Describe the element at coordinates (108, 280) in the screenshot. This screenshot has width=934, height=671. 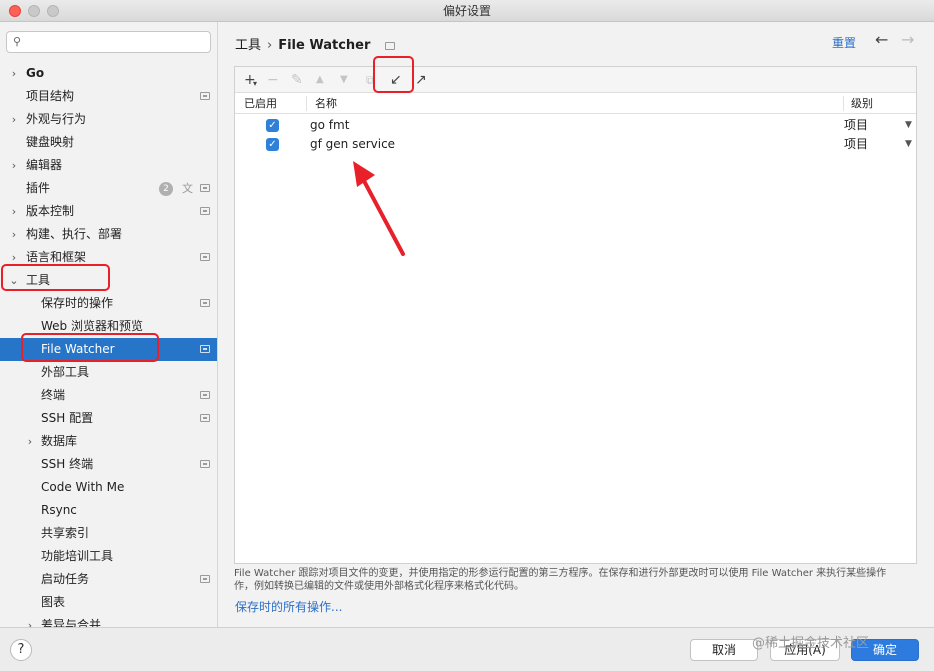
I see `sidebar-item-tools: ⌄ 工具` at that location.